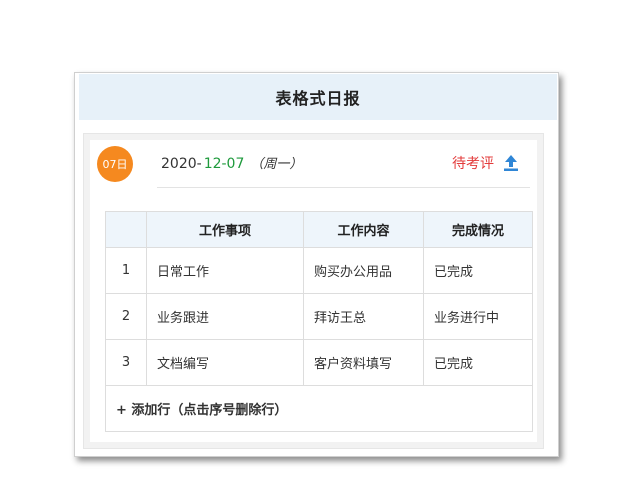 The width and height of the screenshot is (622, 489). I want to click on row-index-button: 1, so click(126, 270).